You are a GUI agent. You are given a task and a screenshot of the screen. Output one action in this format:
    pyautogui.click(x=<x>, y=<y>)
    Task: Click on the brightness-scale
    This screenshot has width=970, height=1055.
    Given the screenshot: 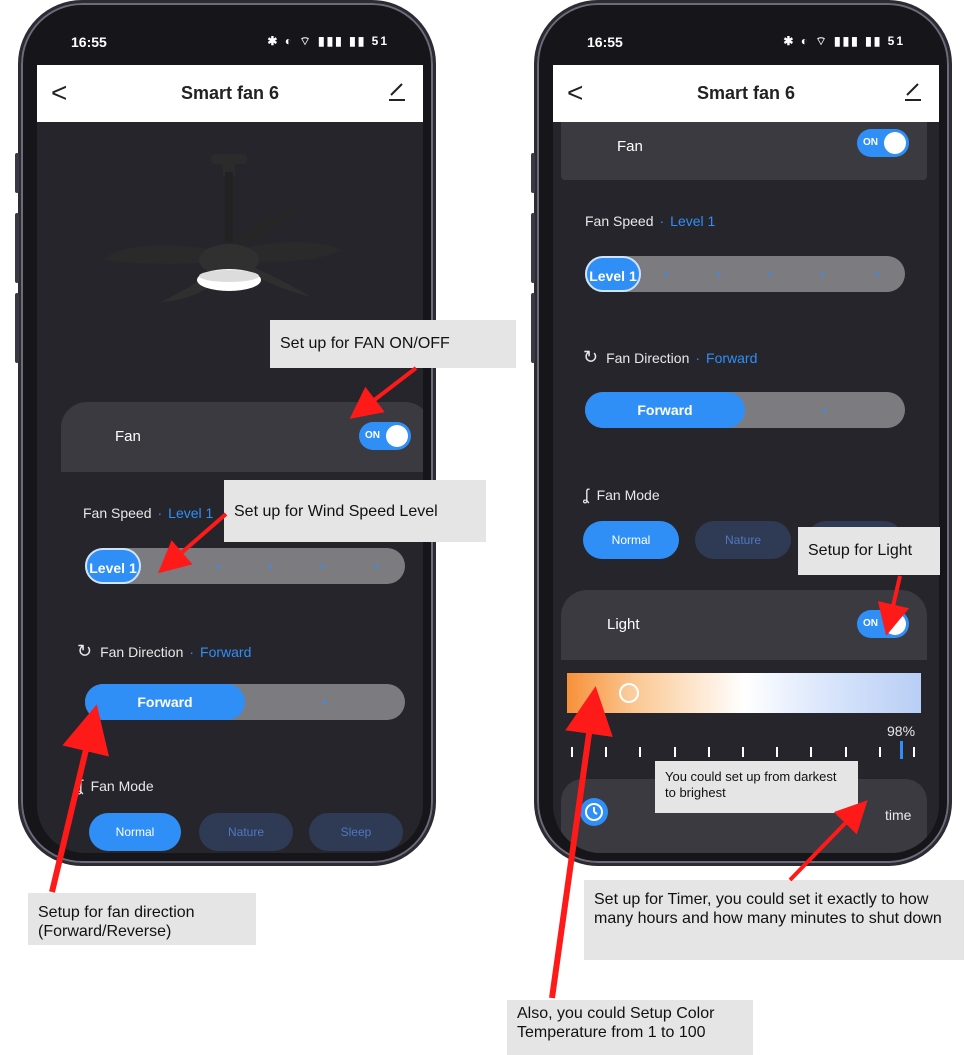 What is the action you would take?
    pyautogui.click(x=744, y=750)
    